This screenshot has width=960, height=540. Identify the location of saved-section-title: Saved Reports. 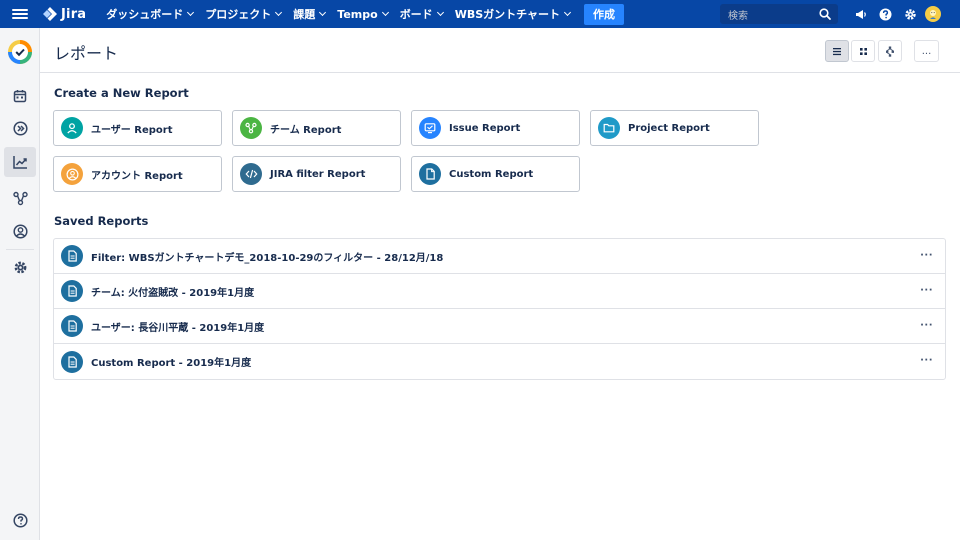
(101, 221).